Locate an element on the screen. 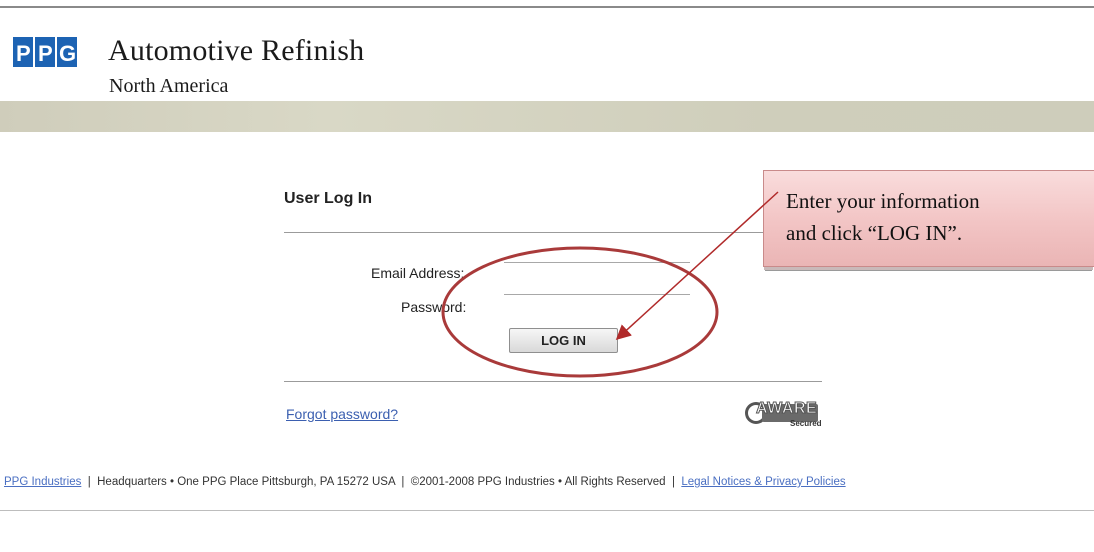 This screenshot has height=552, width=1094. forgot-password-link: Forgot password? is located at coordinates (342, 414).